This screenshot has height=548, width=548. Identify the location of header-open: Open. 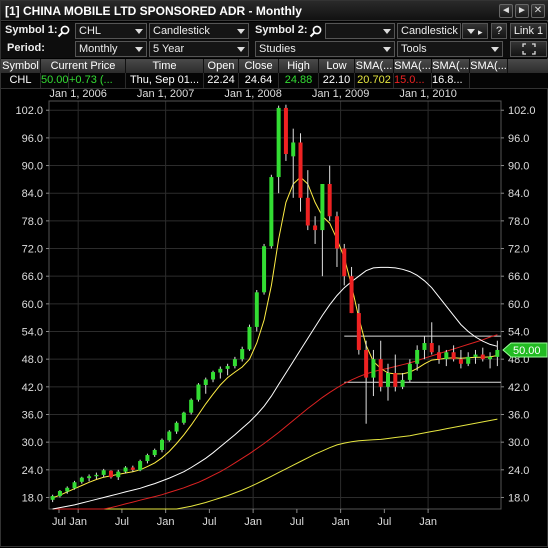
(221, 66).